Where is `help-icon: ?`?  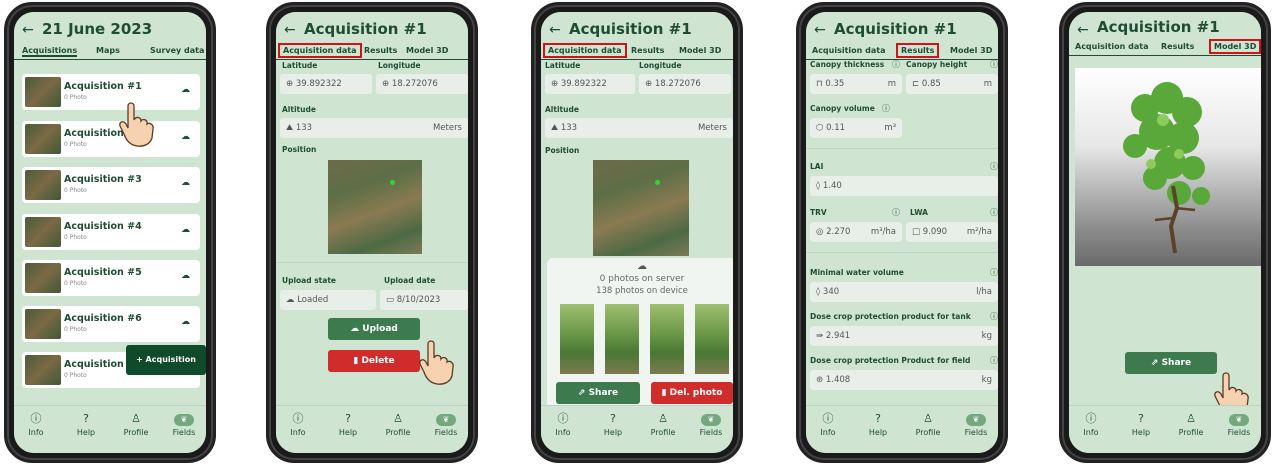 help-icon: ? is located at coordinates (878, 418).